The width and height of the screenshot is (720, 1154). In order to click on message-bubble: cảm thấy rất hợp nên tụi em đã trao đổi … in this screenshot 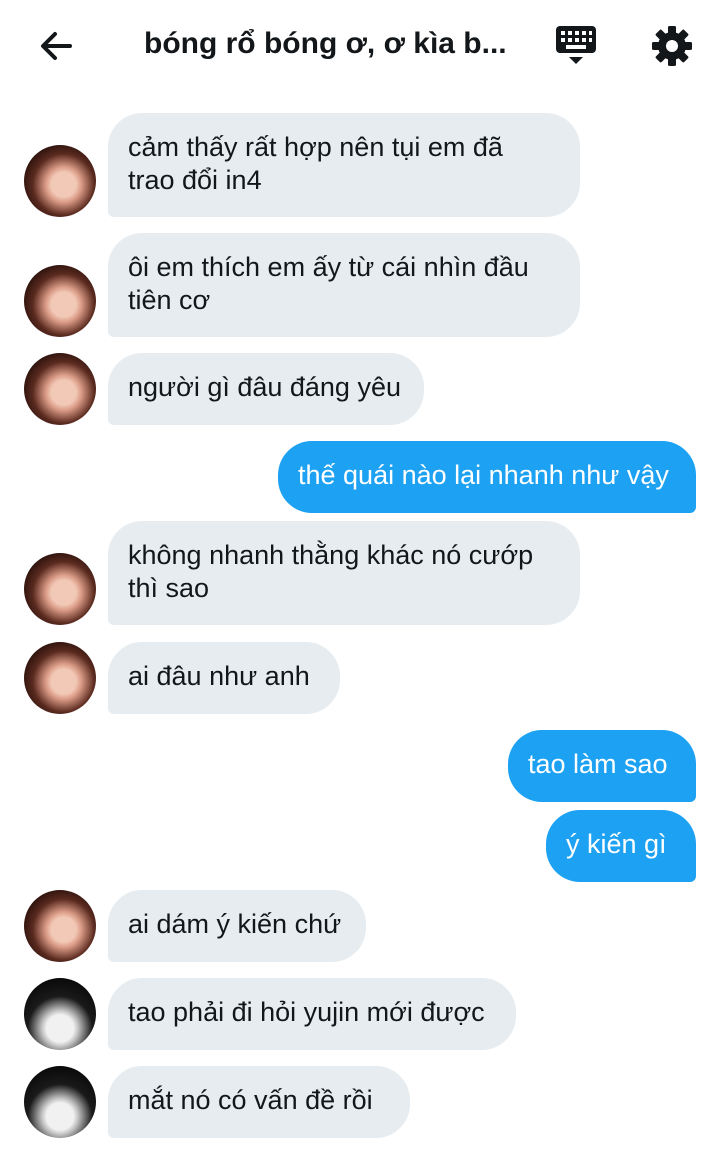, I will do `click(344, 165)`.